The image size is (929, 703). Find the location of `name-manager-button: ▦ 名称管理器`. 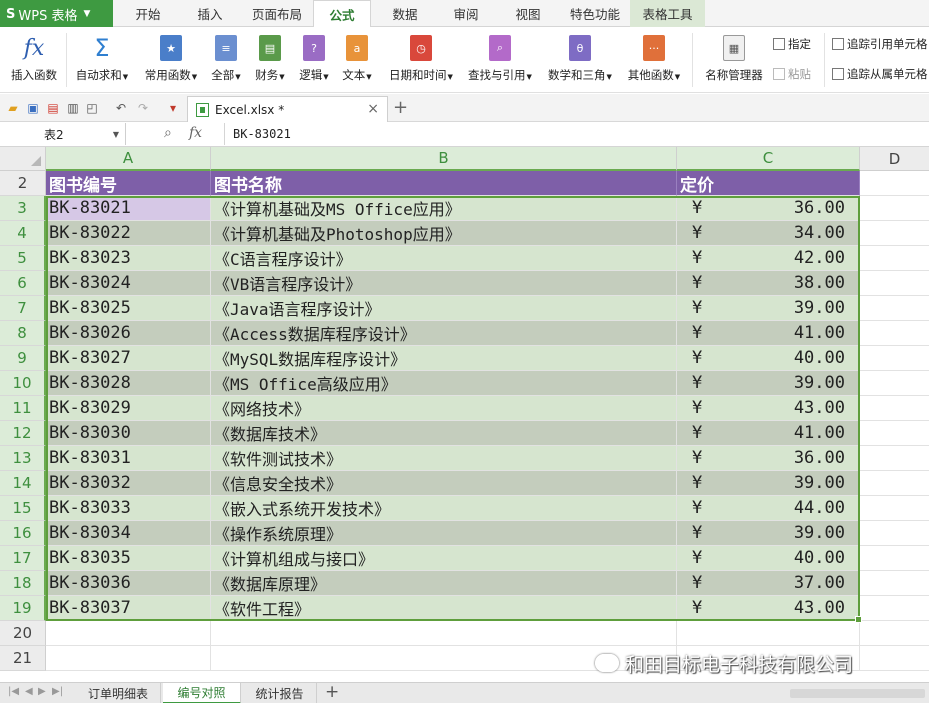

name-manager-button: ▦ 名称管理器 is located at coordinates (734, 60).